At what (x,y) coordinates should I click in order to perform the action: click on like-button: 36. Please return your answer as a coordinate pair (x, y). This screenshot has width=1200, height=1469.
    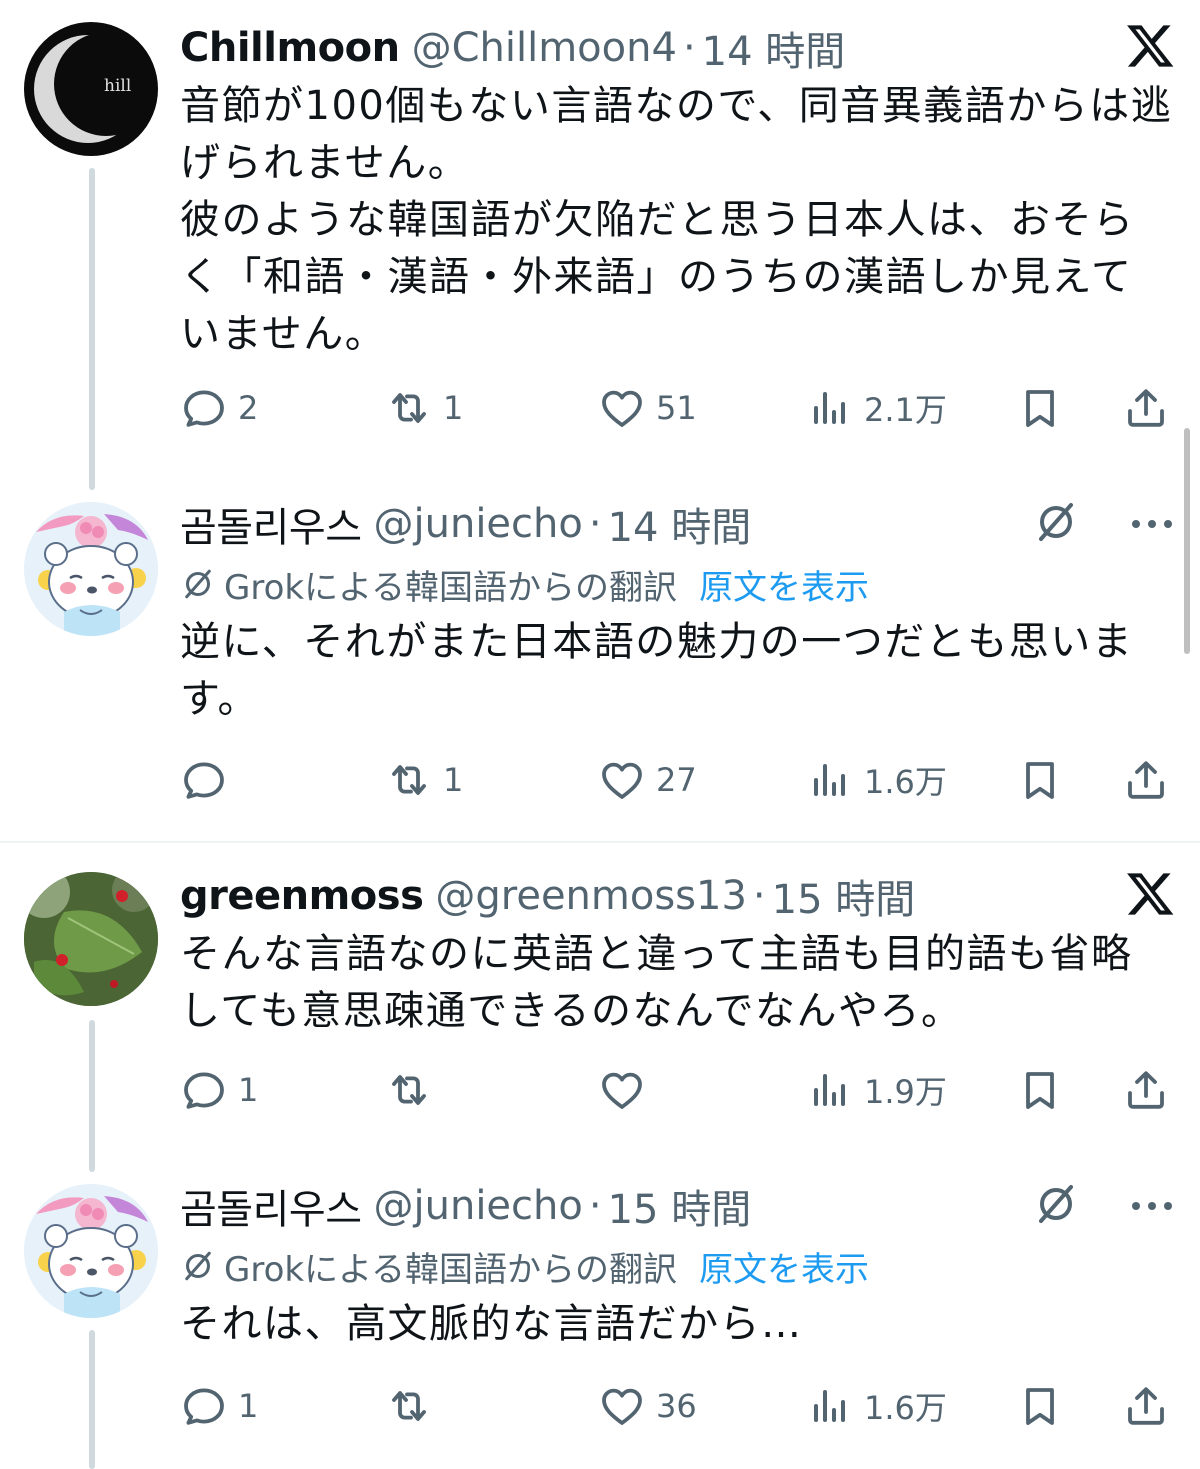
    Looking at the image, I should click on (647, 1406).